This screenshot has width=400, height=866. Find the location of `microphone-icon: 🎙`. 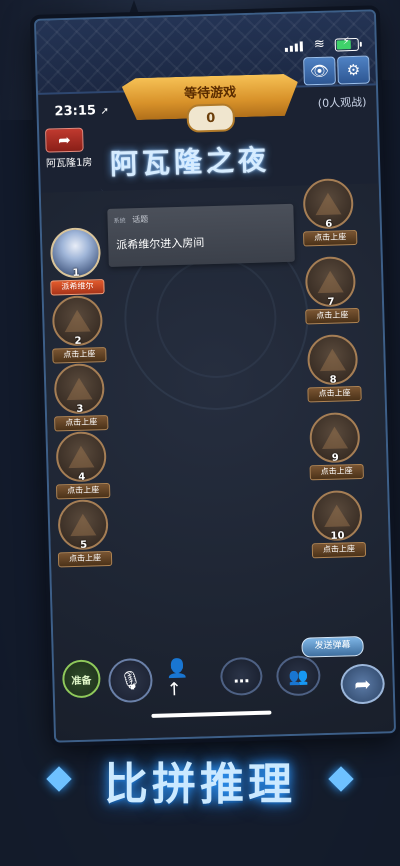

microphone-icon: 🎙 is located at coordinates (130, 680).